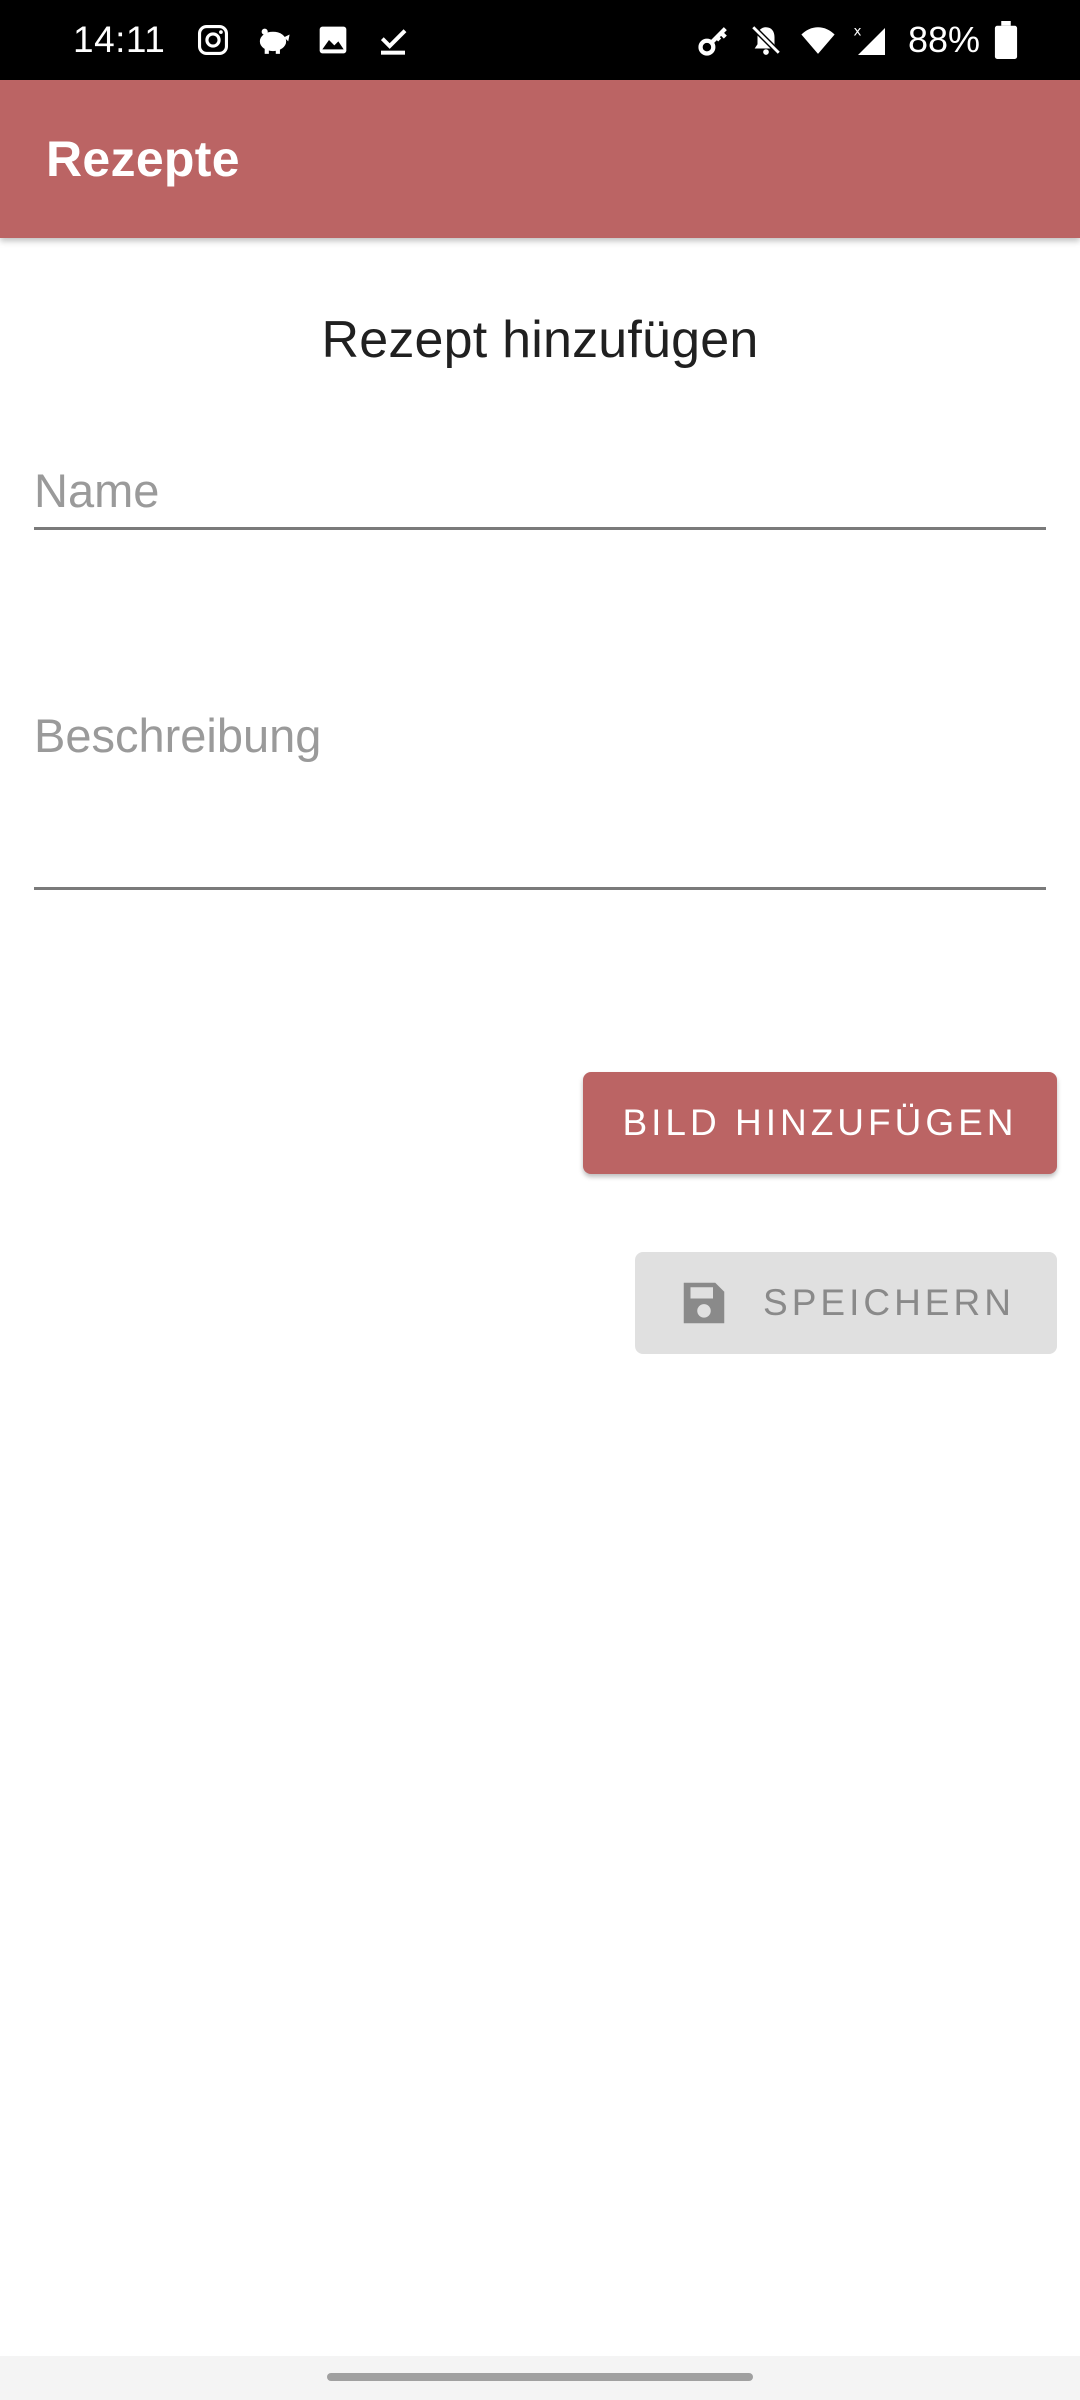 The width and height of the screenshot is (1080, 2400). Describe the element at coordinates (143, 159) in the screenshot. I see `app-title: Rezepte` at that location.